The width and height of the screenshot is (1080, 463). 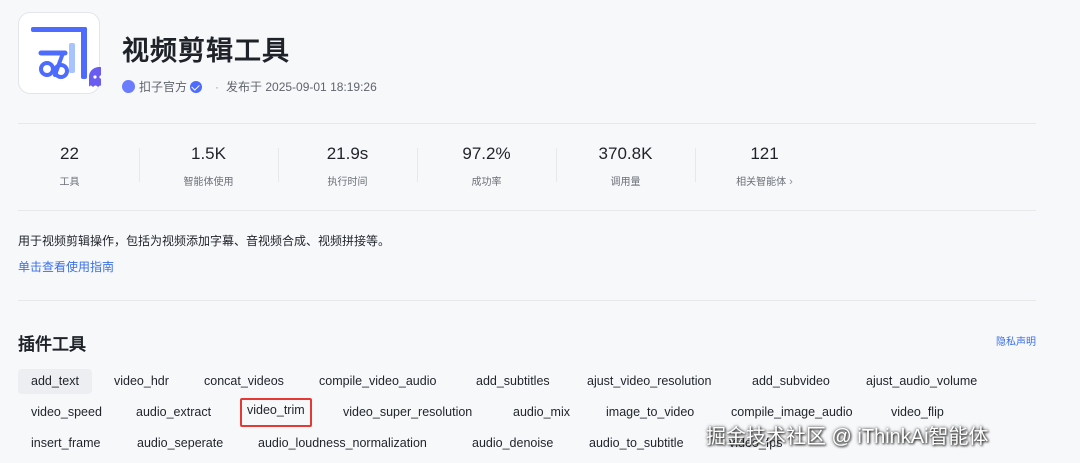 I want to click on plugin-title: 视频剪辑工具, so click(x=206, y=51).